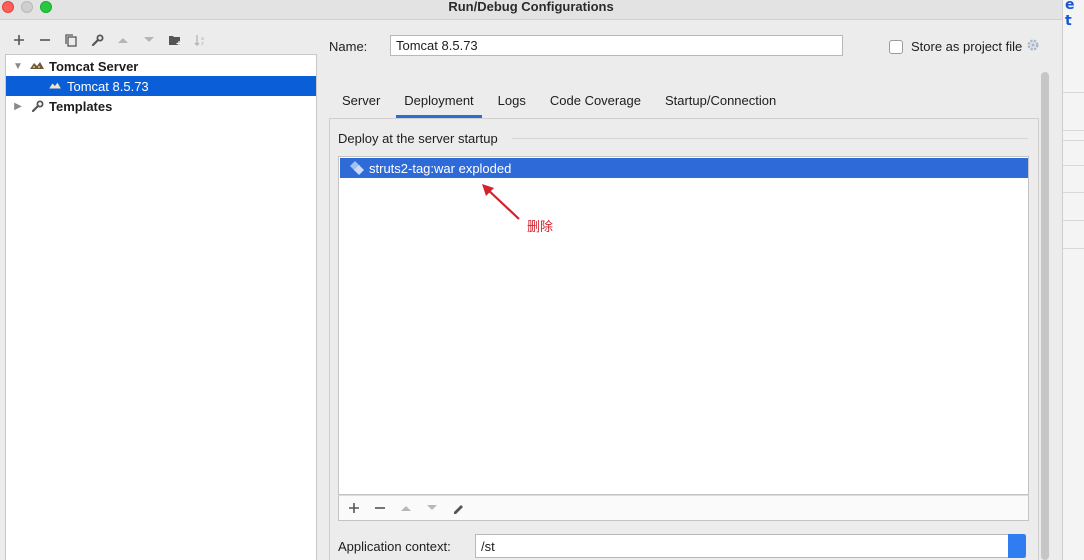  Describe the element at coordinates (512, 104) in the screenshot. I see `tab-logs: Logs` at that location.